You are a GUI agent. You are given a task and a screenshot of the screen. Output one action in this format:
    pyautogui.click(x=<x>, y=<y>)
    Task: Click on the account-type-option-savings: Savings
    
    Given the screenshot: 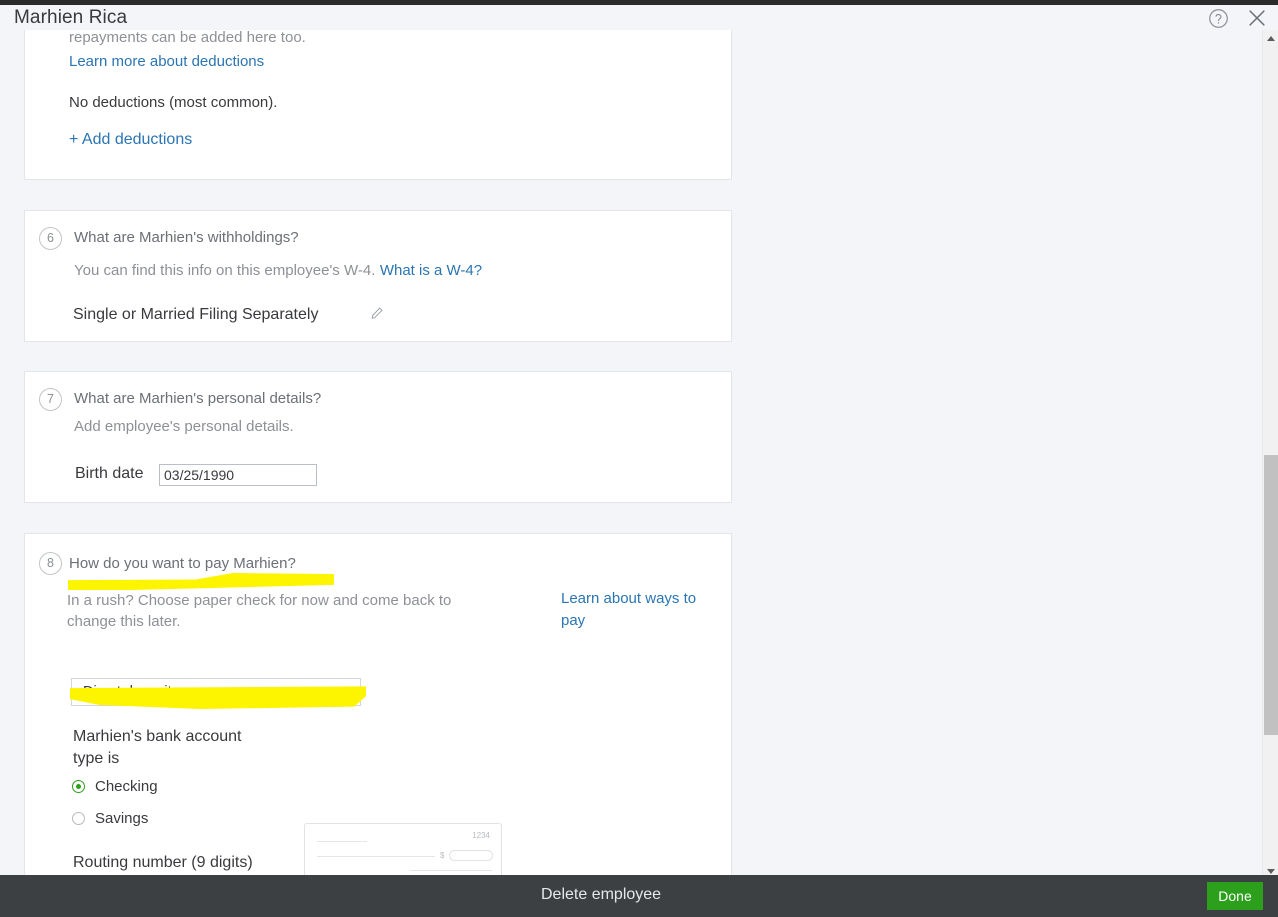 What is the action you would take?
    pyautogui.click(x=110, y=818)
    